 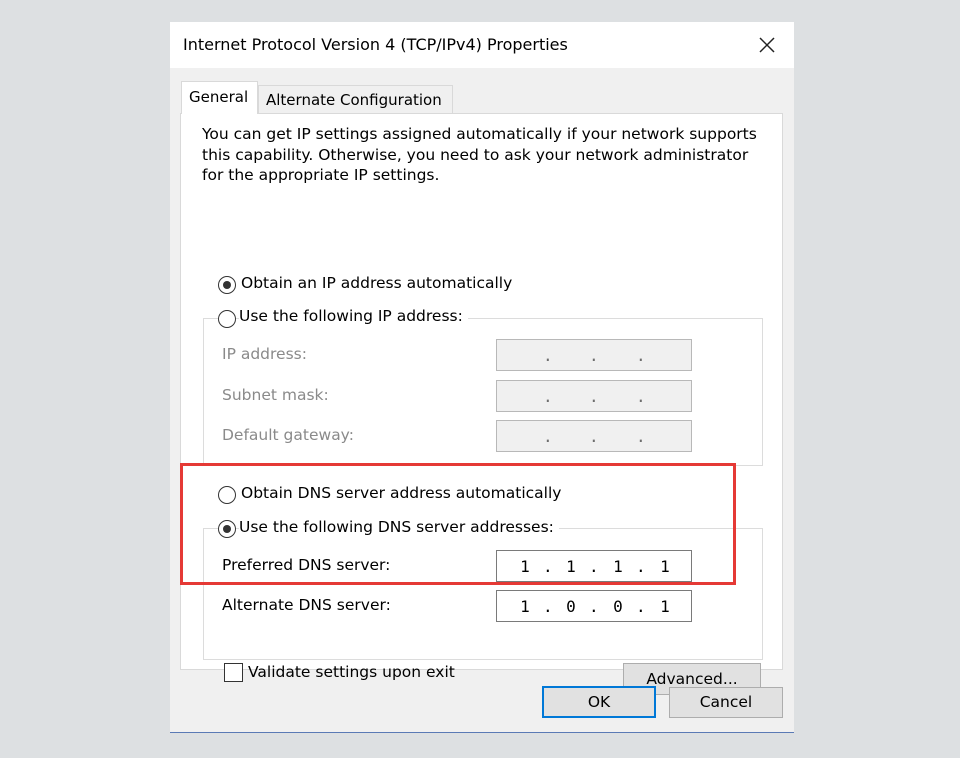 What do you see at coordinates (227, 495) in the screenshot?
I see `obtain-dns-auto-radio` at bounding box center [227, 495].